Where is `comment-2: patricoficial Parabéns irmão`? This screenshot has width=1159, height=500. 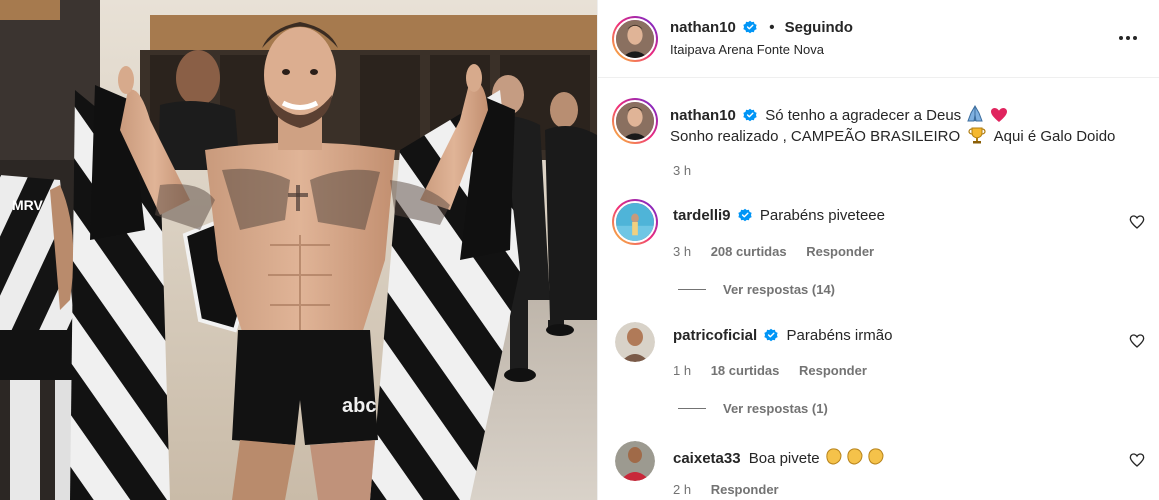 comment-2: patricoficial Parabéns irmão is located at coordinates (782, 335).